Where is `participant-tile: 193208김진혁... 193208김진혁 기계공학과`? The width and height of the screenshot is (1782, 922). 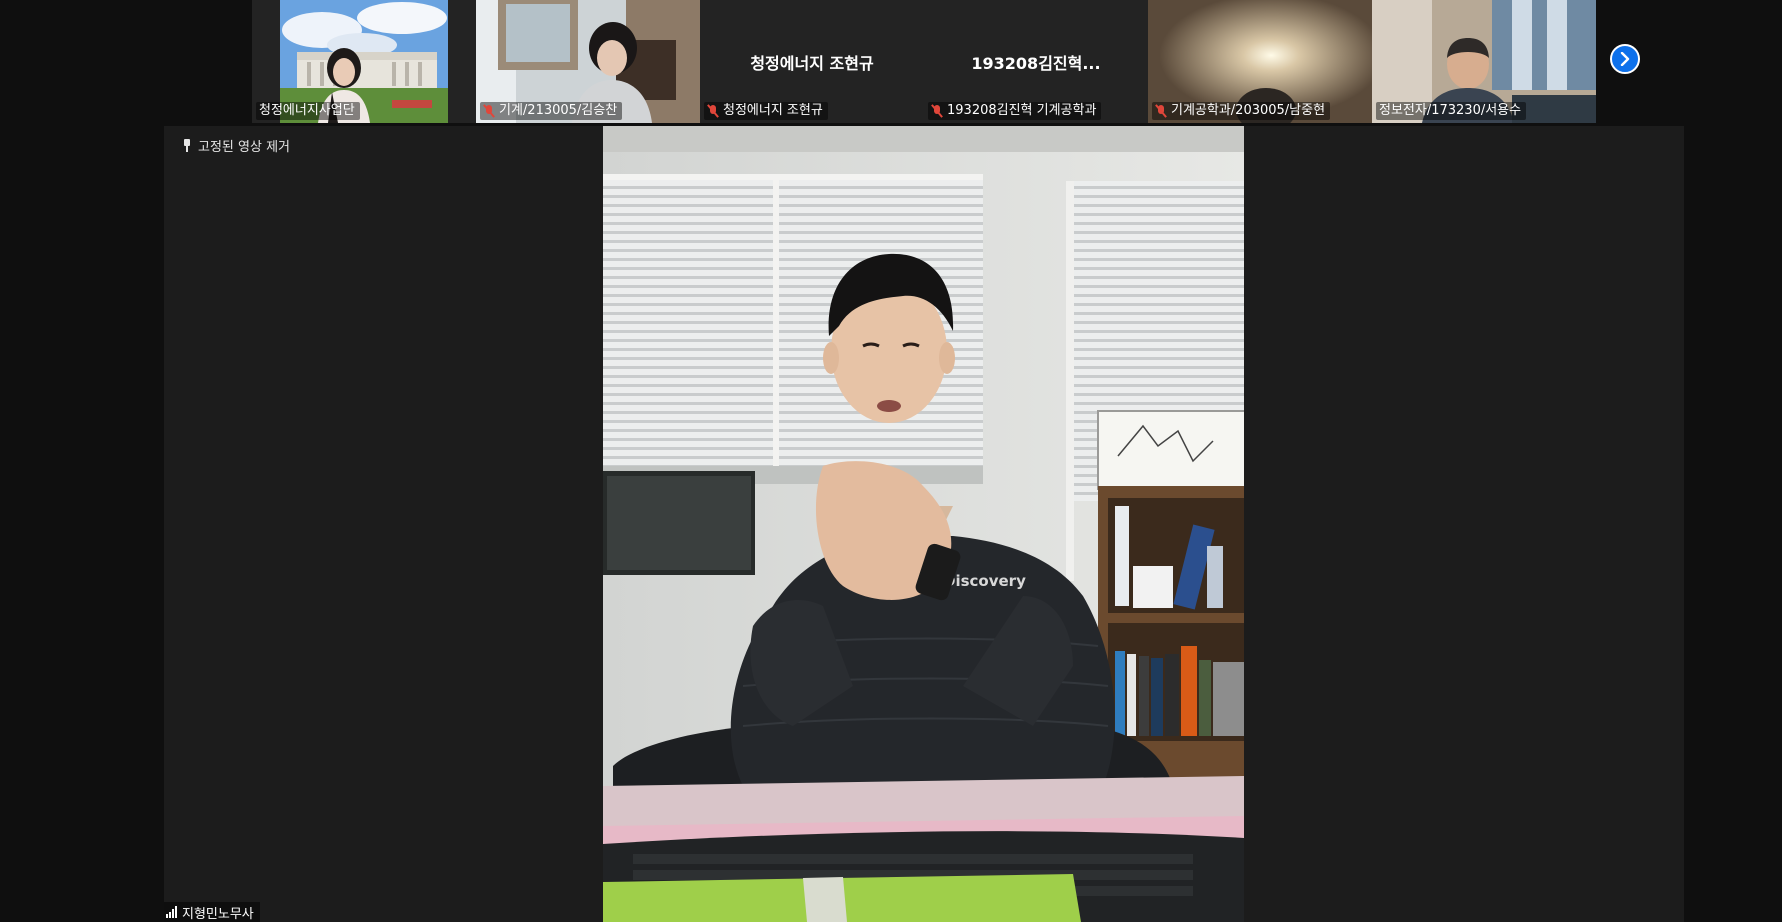
participant-tile: 193208김진혁... 193208김진혁 기계공학과 is located at coordinates (1036, 61).